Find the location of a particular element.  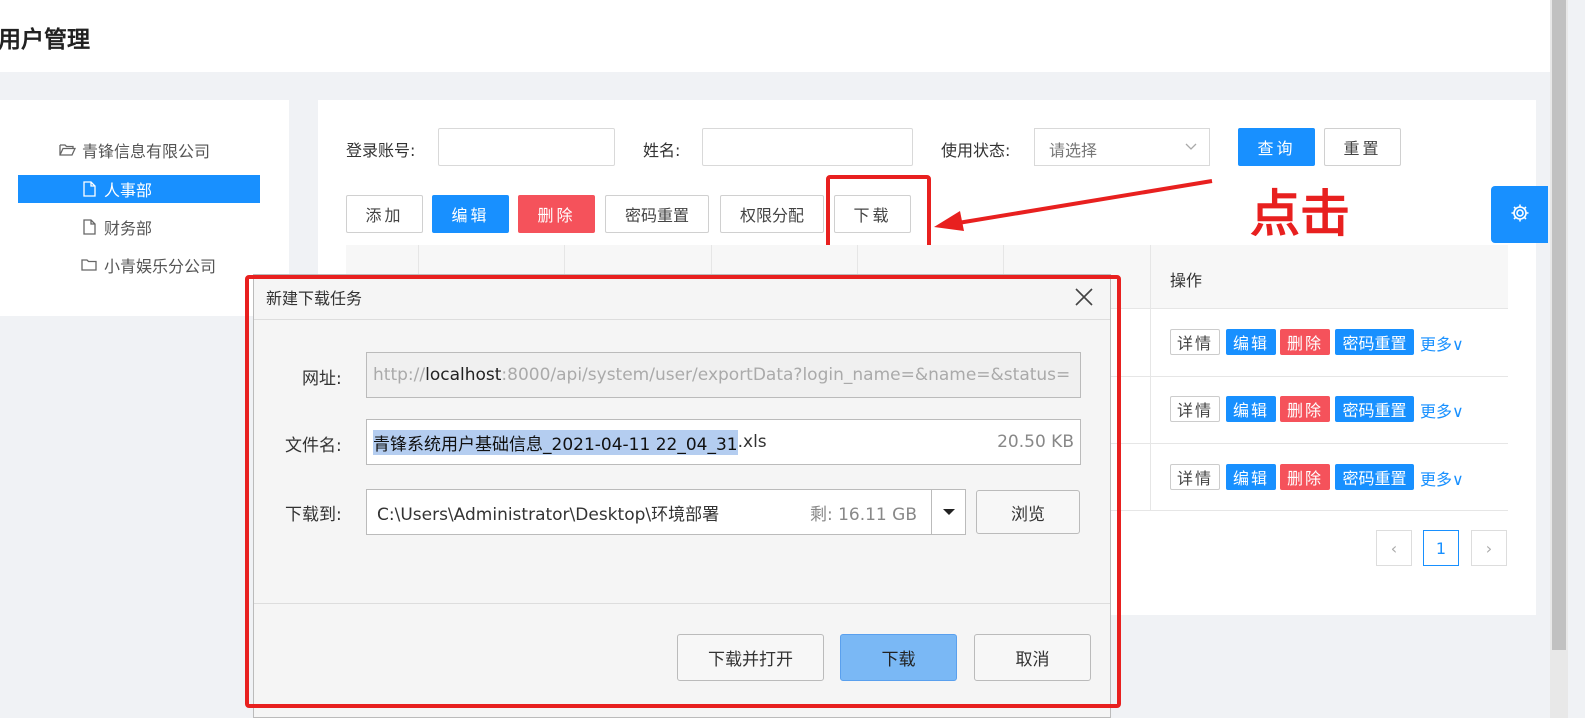

annotation-label: 点击 is located at coordinates (1300, 214).